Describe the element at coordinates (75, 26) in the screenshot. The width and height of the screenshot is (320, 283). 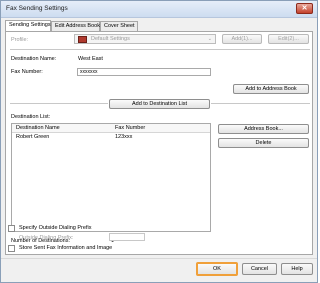
I see `tab-edit-address-book: Edit Address Book` at that location.